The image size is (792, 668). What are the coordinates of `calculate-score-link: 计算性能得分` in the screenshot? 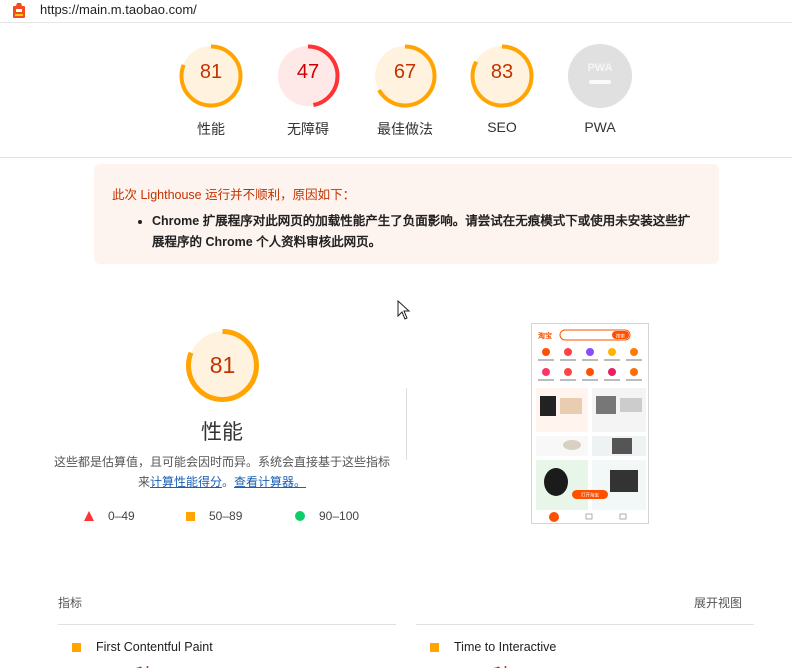 It's located at (186, 482).